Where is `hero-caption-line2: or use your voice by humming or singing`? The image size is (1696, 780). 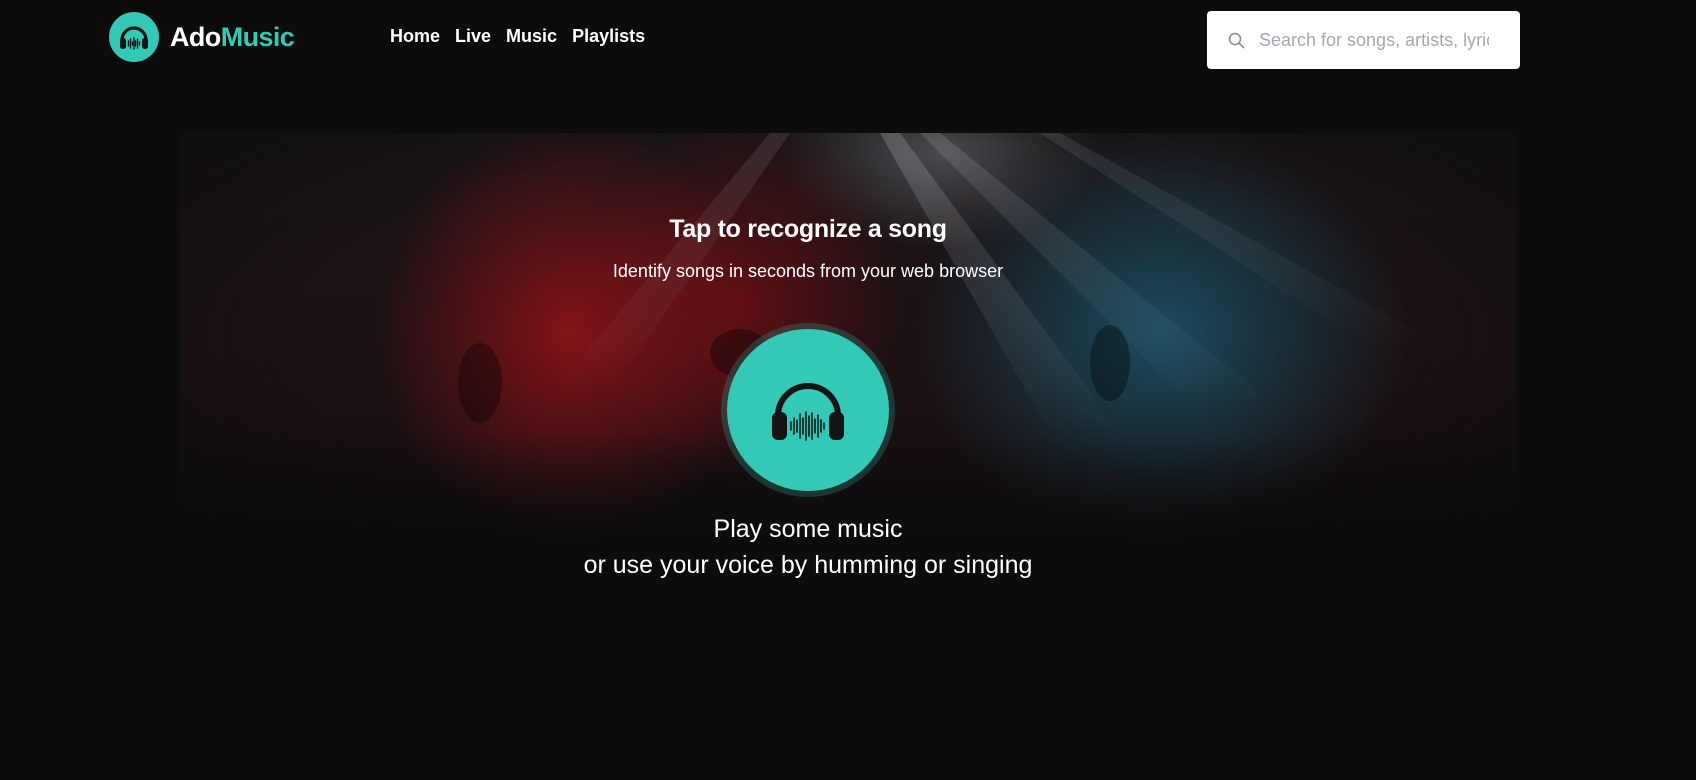
hero-caption-line2: or use your voice by humming or singing is located at coordinates (808, 565).